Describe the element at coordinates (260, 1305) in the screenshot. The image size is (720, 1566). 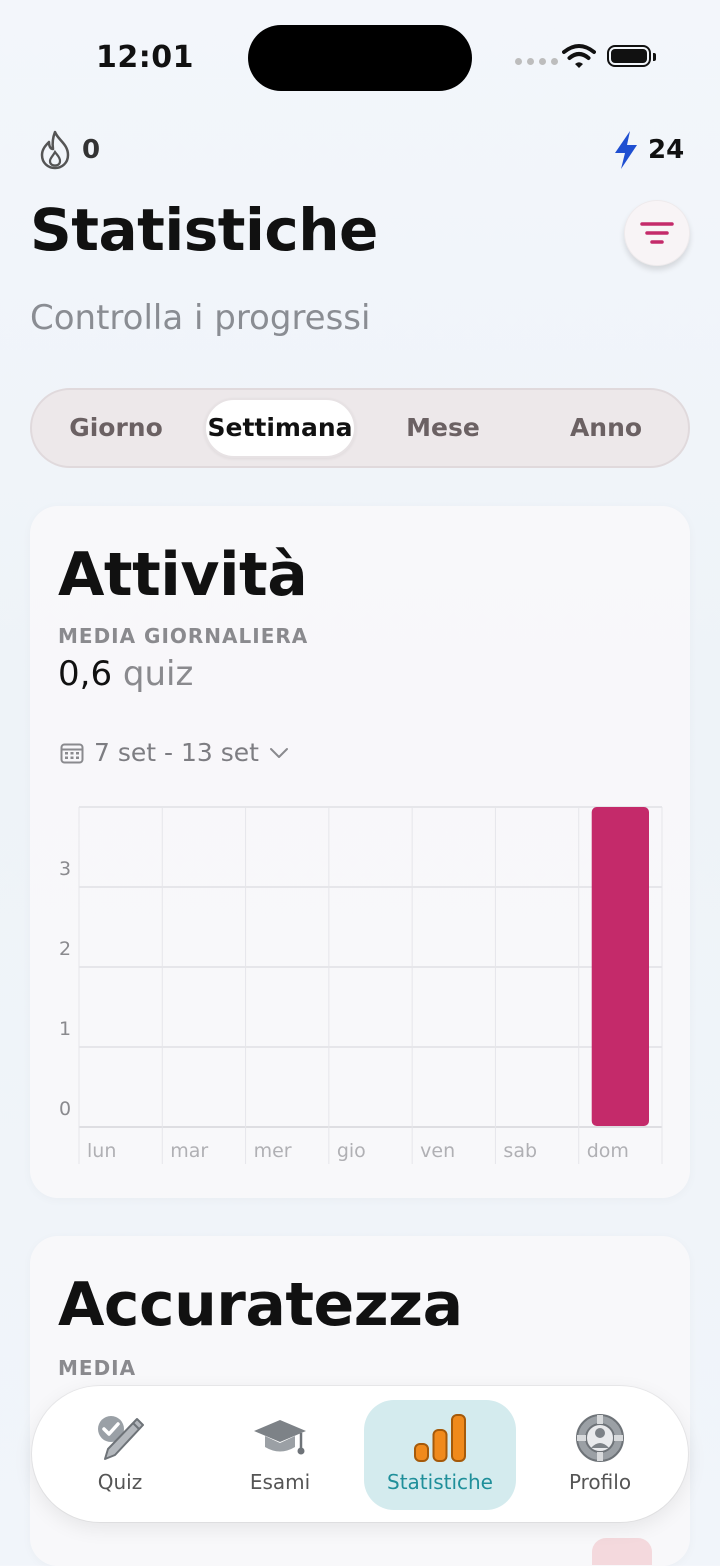
I see `accuracy-title: Accuratezza` at that location.